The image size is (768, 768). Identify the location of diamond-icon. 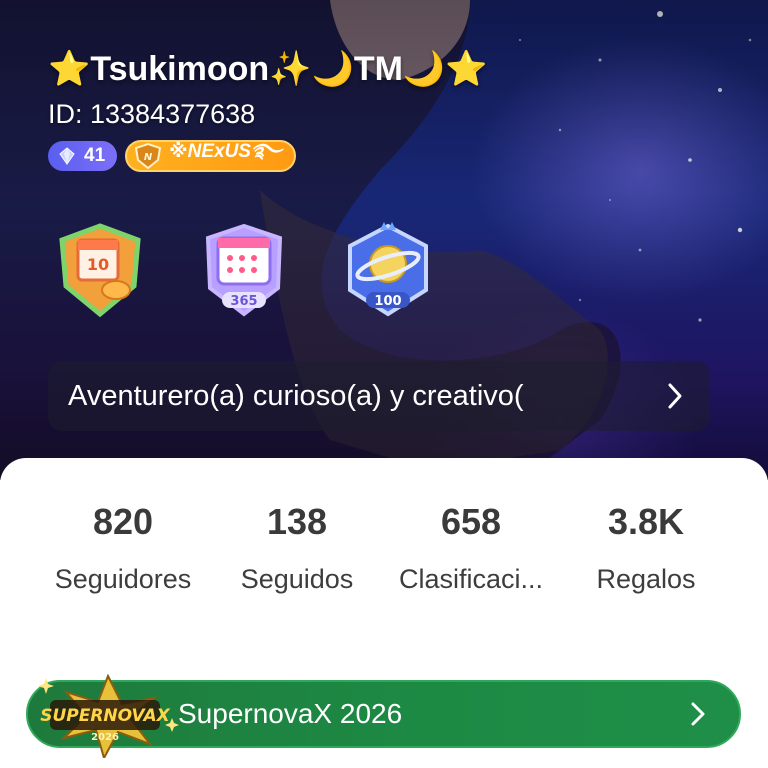
(67, 156).